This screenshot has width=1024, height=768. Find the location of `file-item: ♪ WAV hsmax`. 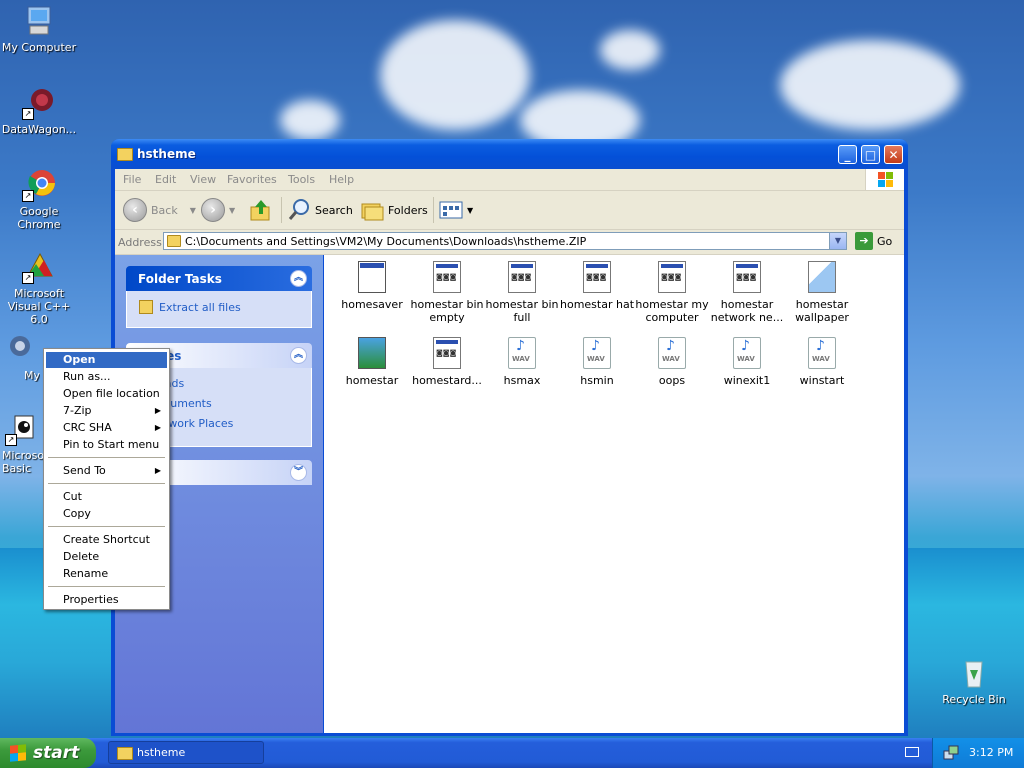

file-item: ♪ WAV hsmax is located at coordinates (522, 362).